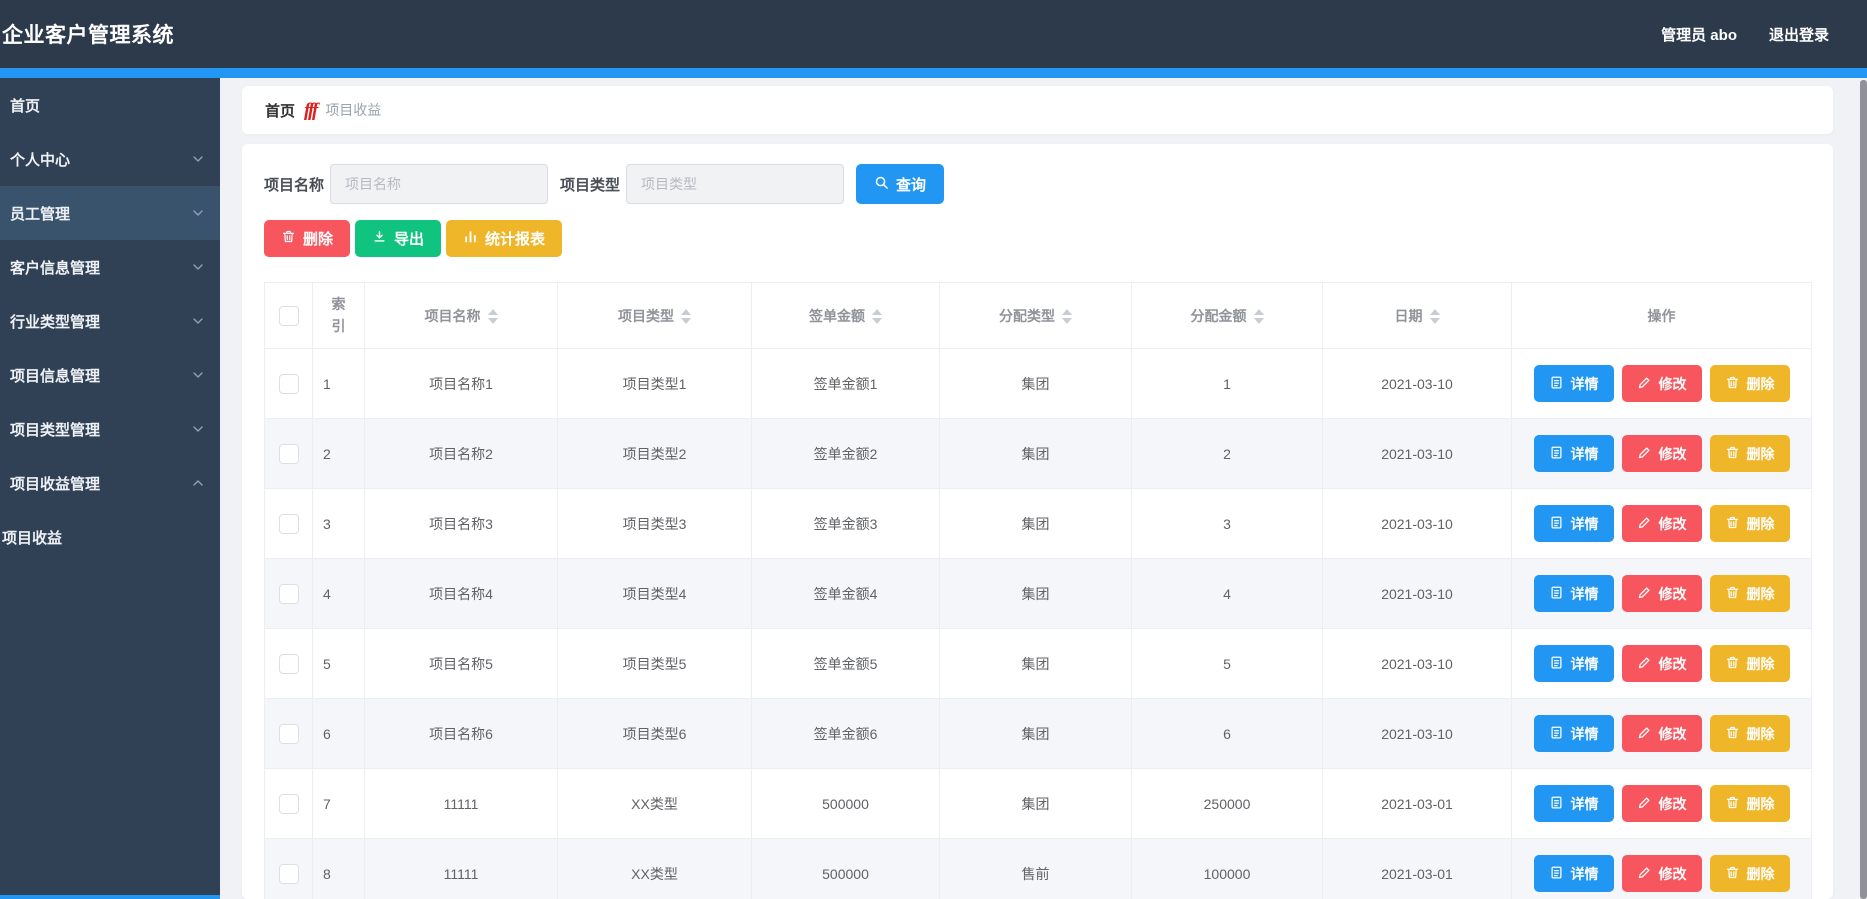 The image size is (1867, 899). Describe the element at coordinates (1038, 453) in the screenshot. I see `table-row: 2 项目名称2 项目类型2 签单金额2 集团 2 2021-03-10 详情 修改 删除` at that location.